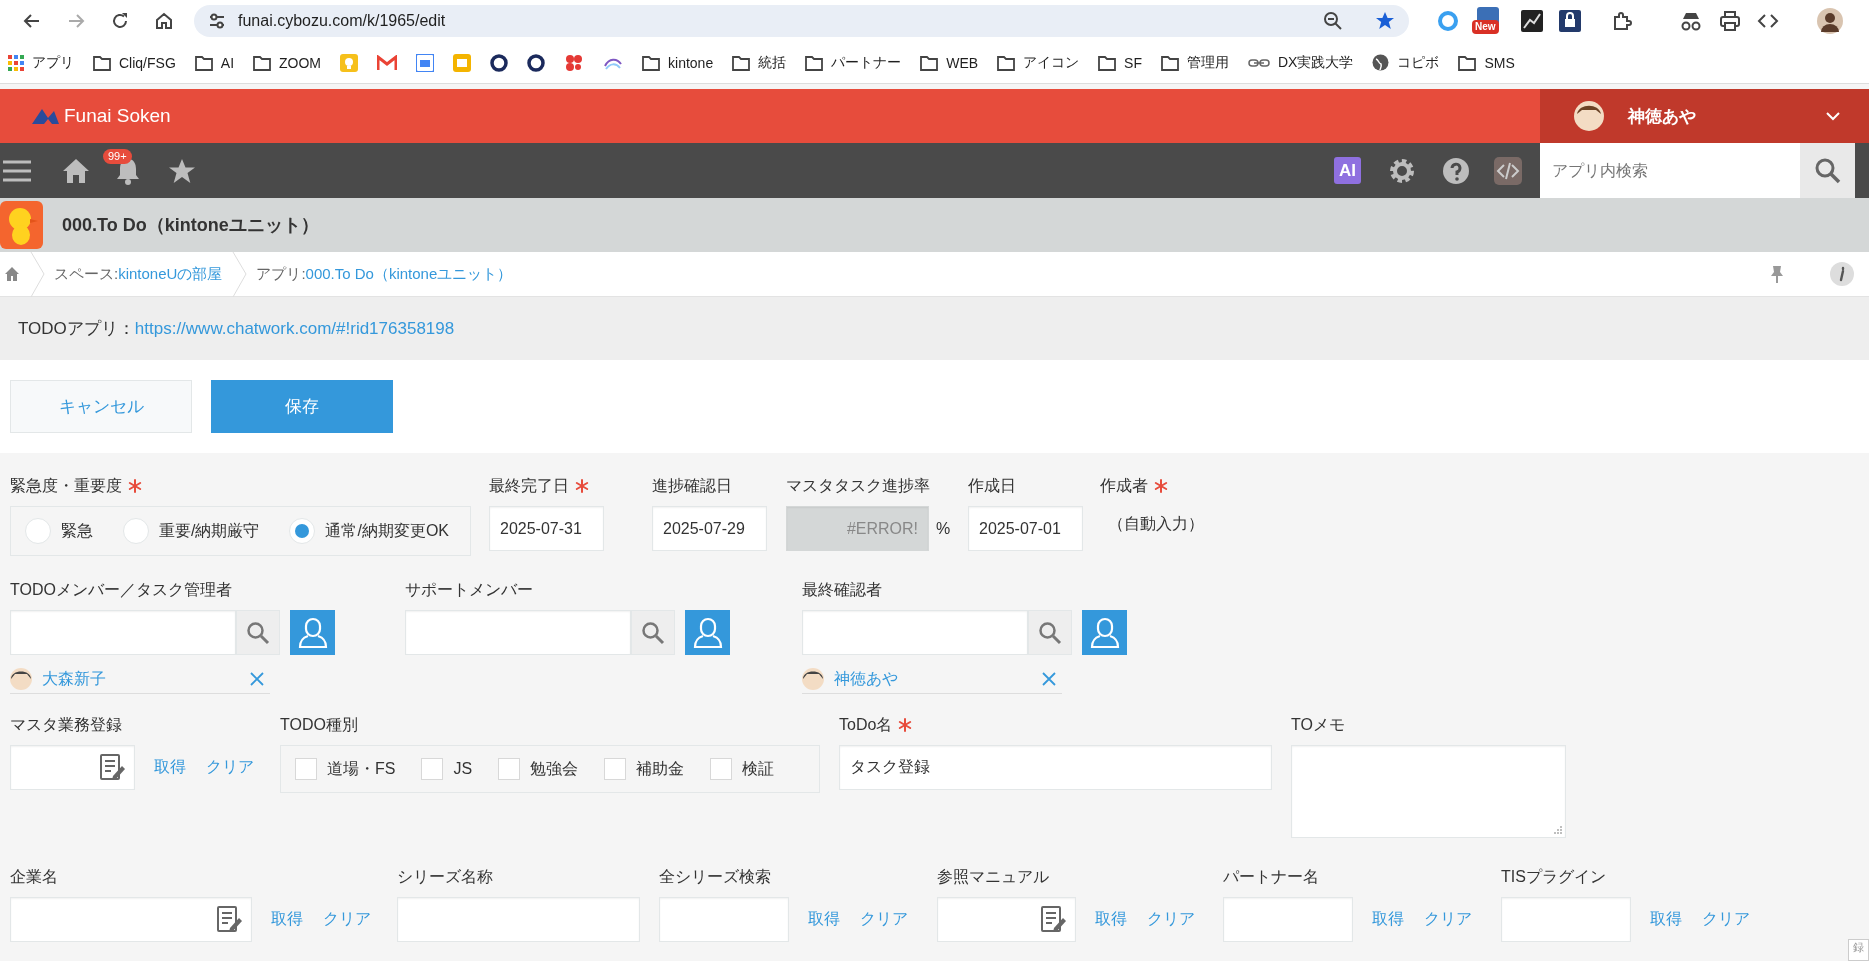 This screenshot has height=961, width=1869. I want to click on bookmark: ZOOM, so click(287, 62).